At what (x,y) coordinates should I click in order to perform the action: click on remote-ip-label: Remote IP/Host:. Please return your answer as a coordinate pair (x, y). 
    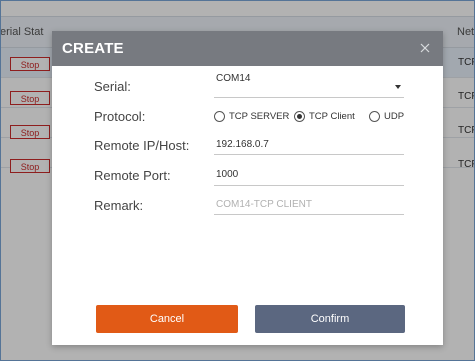
    Looking at the image, I should click on (142, 145).